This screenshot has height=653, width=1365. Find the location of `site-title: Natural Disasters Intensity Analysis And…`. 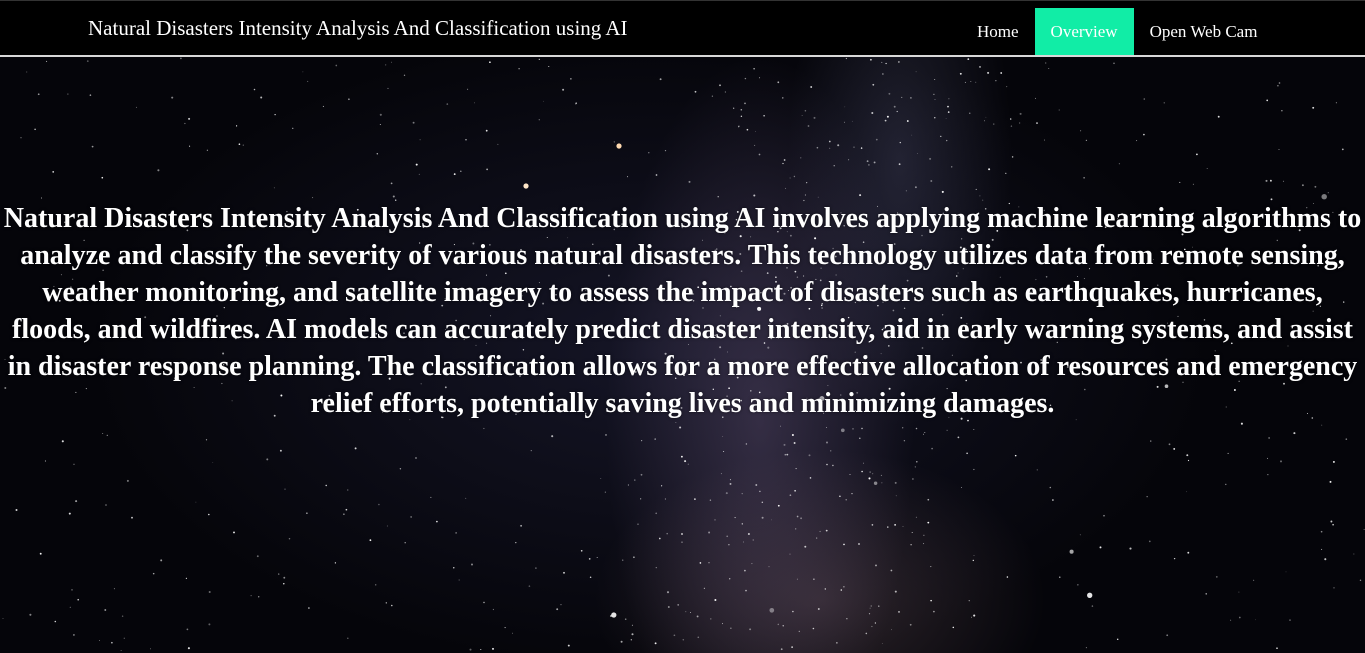

site-title: Natural Disasters Intensity Analysis And… is located at coordinates (358, 28).